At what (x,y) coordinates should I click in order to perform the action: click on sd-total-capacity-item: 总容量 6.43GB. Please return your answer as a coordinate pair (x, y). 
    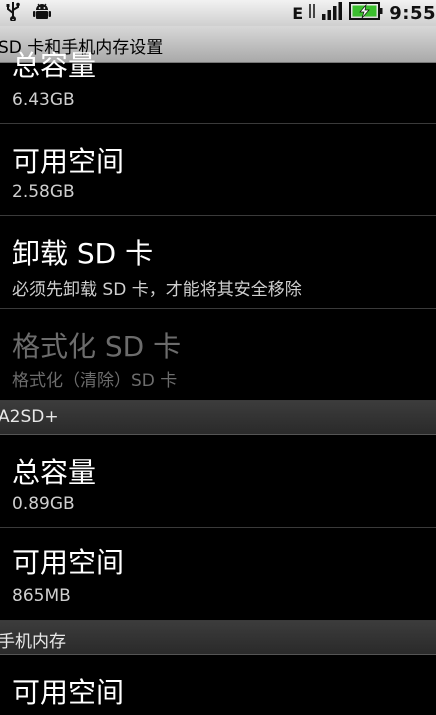
    Looking at the image, I should click on (218, 86).